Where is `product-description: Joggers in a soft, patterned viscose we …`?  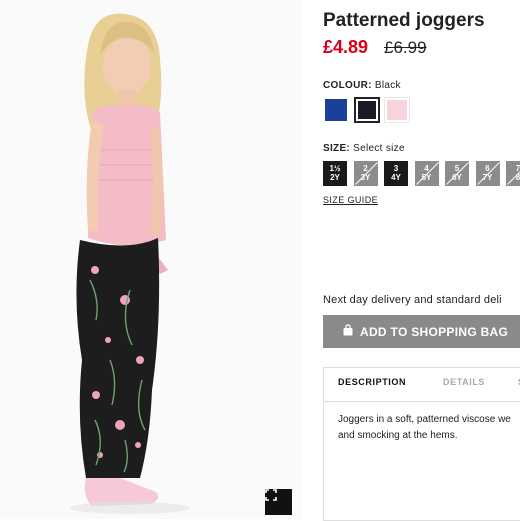 product-description: Joggers in a soft, patterned viscose we … is located at coordinates (429, 428).